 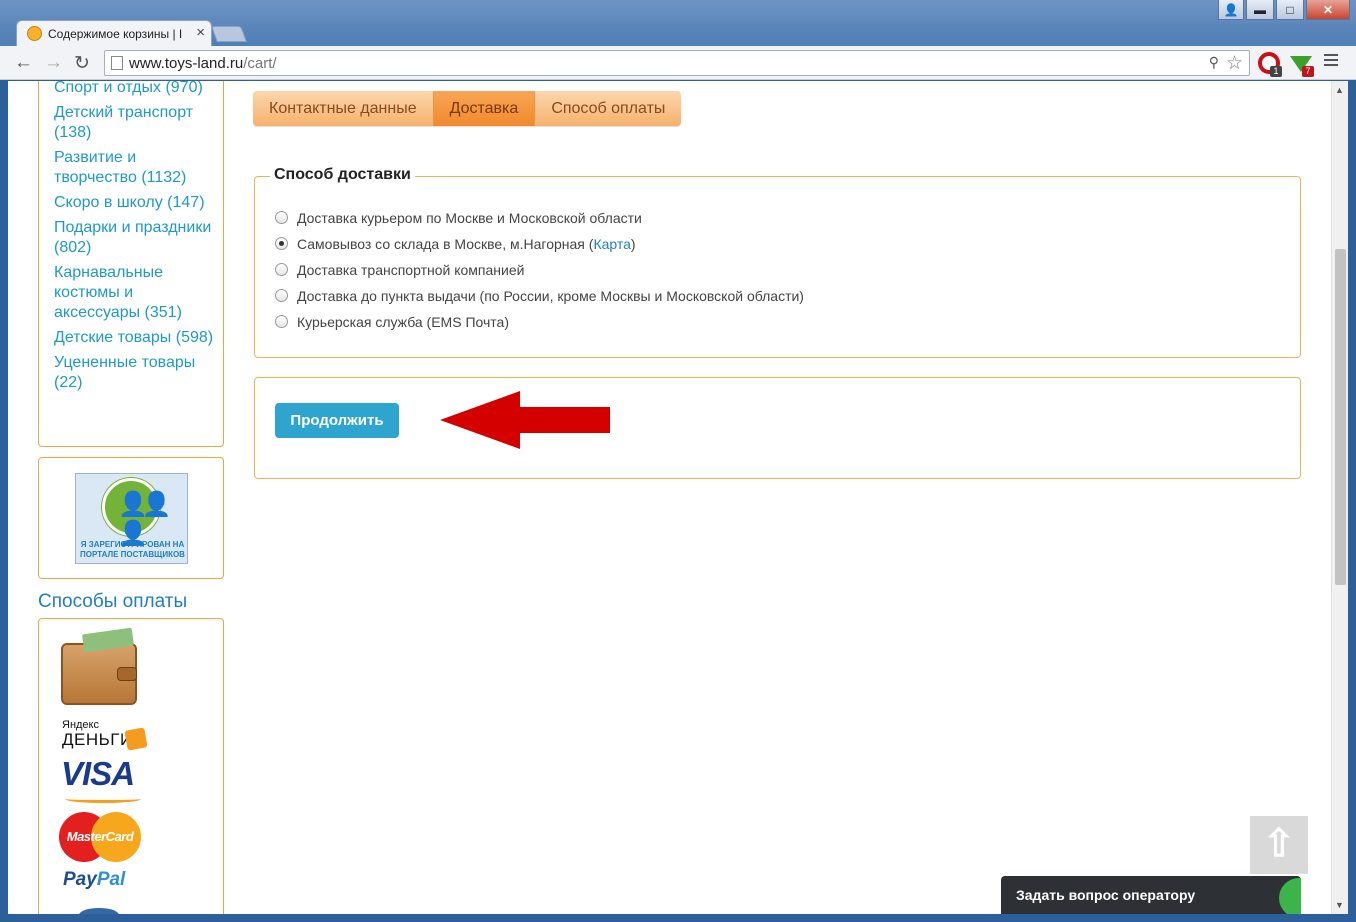 What do you see at coordinates (1308, 71) in the screenshot?
I see `download-extension-badge: 7` at bounding box center [1308, 71].